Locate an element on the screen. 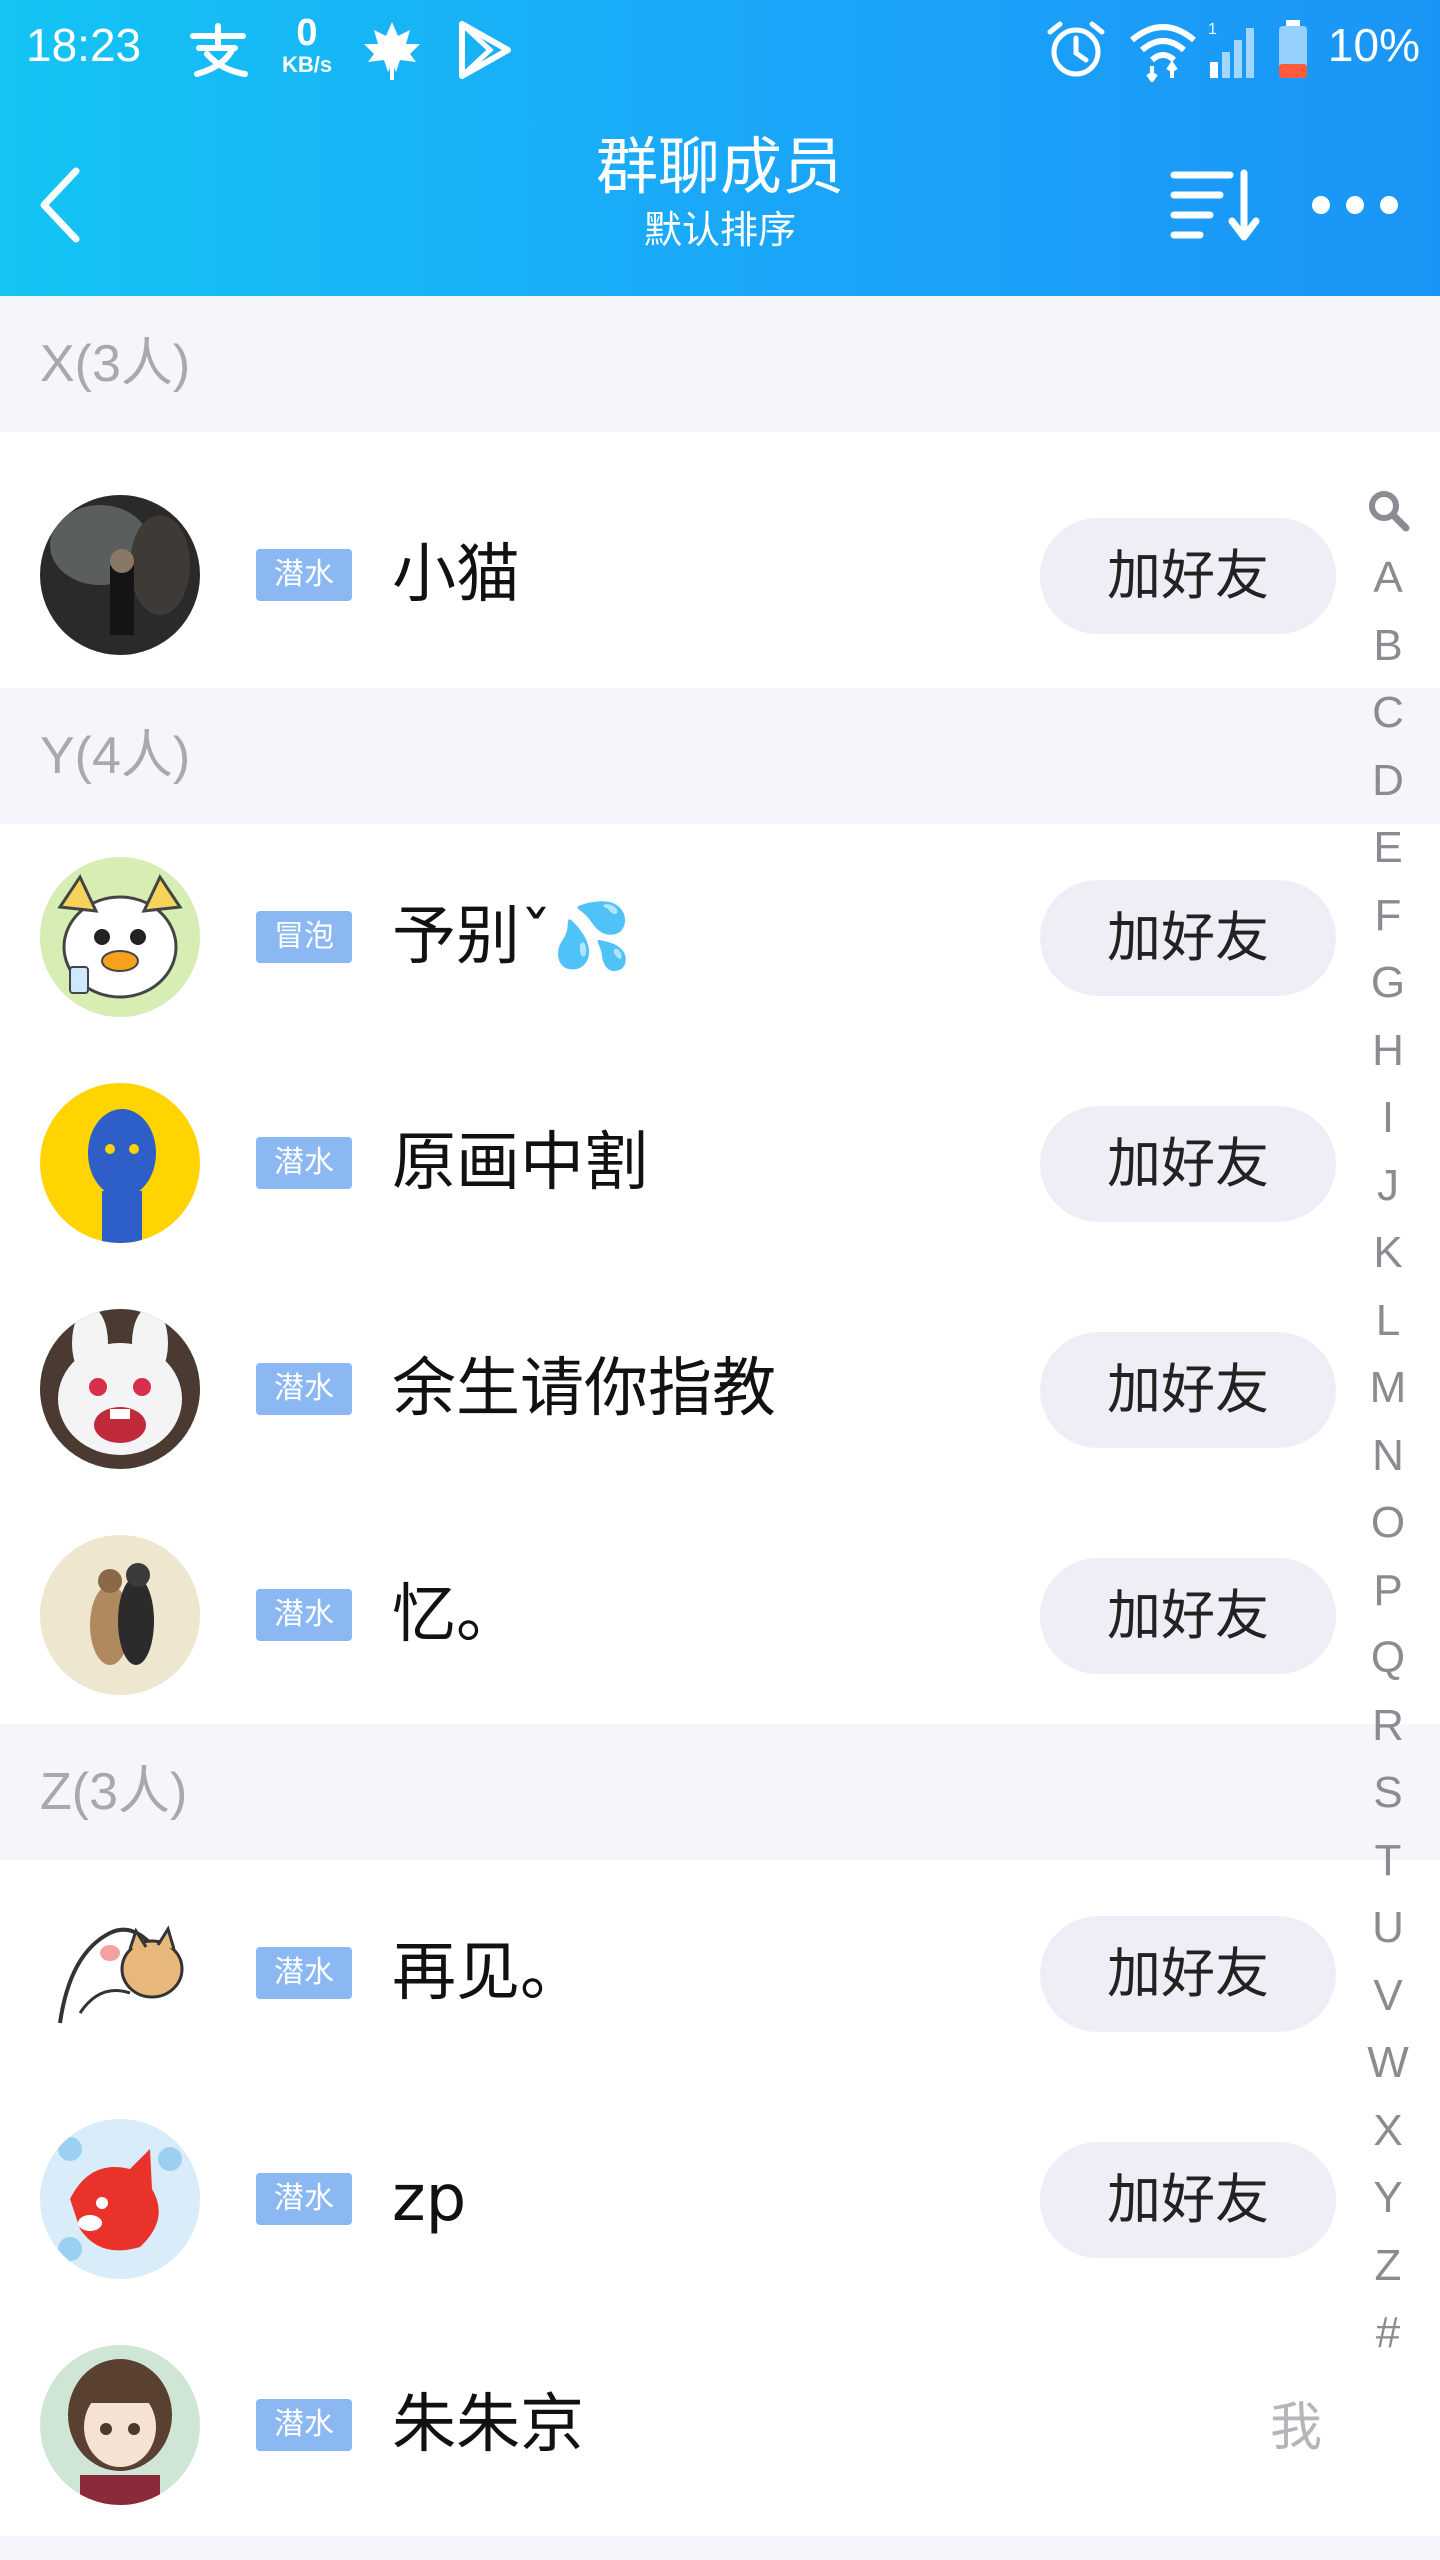 The height and width of the screenshot is (2560, 1440). network-speed: 0 KB/s is located at coordinates (307, 45).